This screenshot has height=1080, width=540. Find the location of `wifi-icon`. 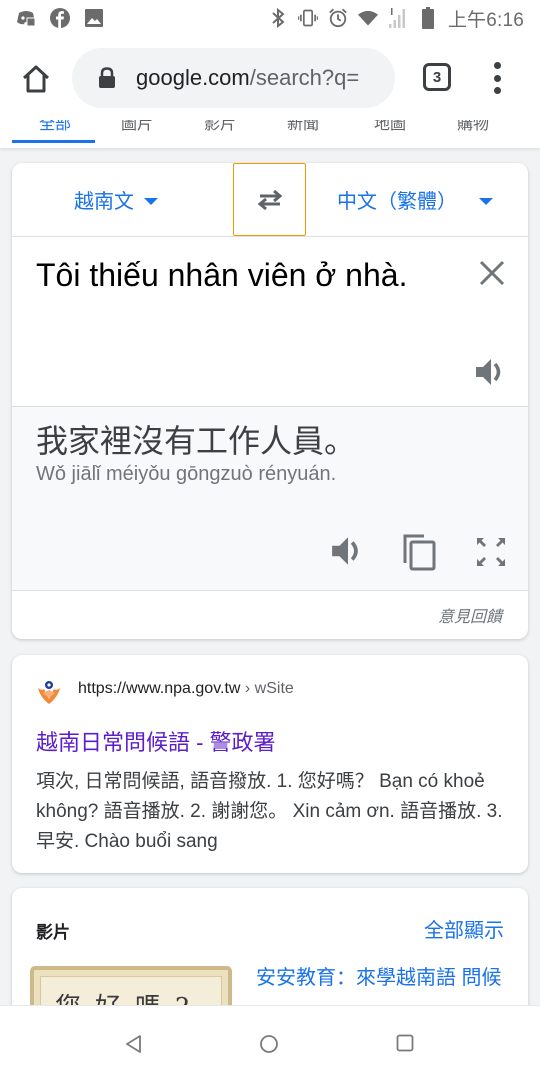

wifi-icon is located at coordinates (367, 18).